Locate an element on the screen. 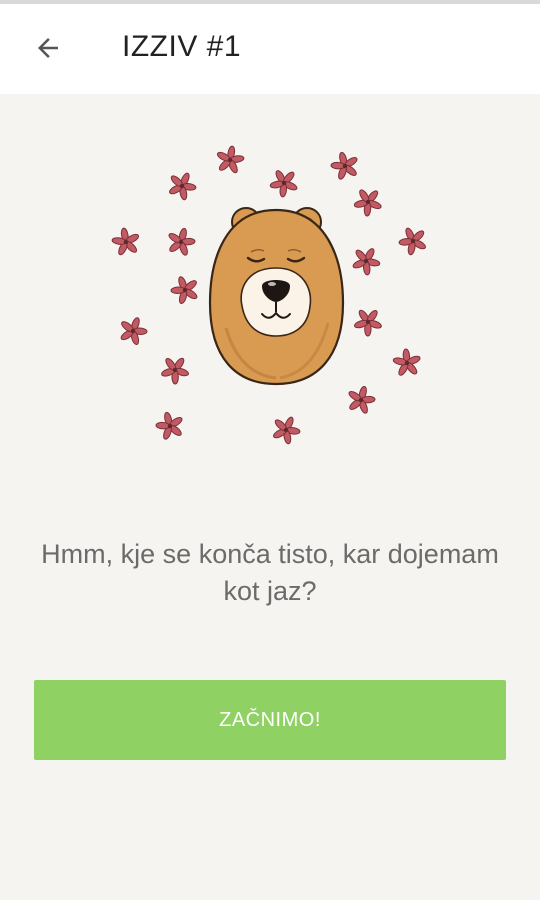 This screenshot has height=900, width=540. arrow-left-icon is located at coordinates (48, 48).